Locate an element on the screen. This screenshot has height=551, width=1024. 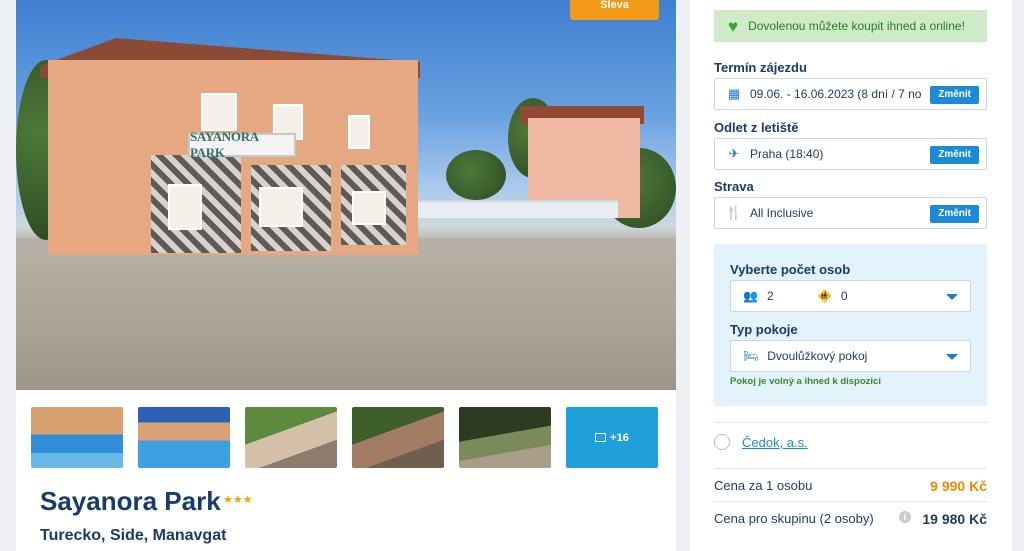
travel-agency: Čedok, a.s. is located at coordinates (761, 442).